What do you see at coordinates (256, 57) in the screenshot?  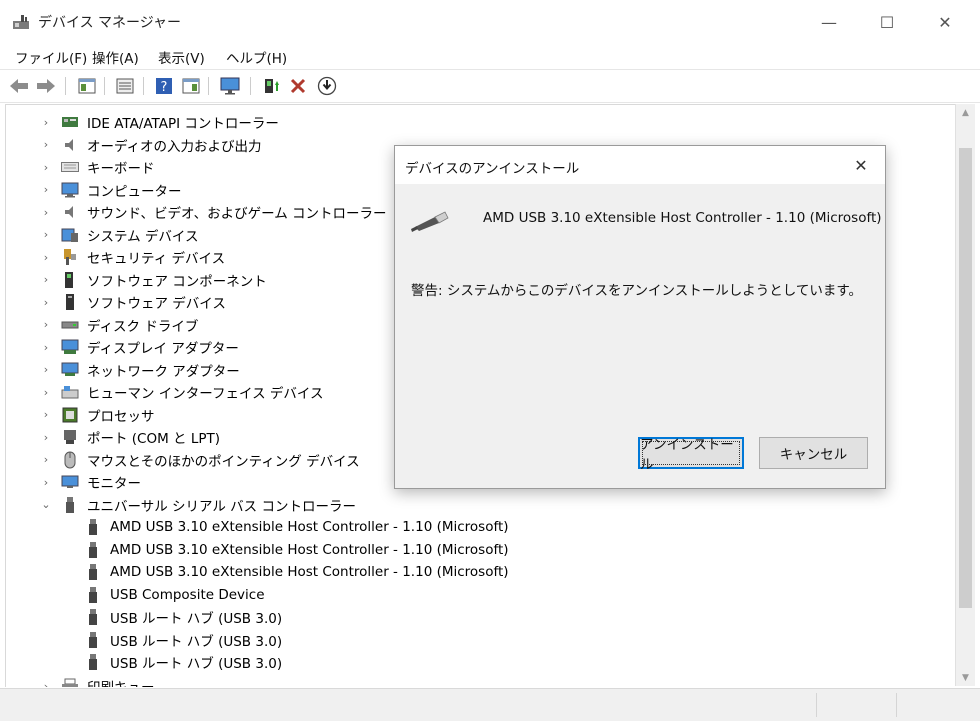 I see `menu-help: ヘルプ(H)` at bounding box center [256, 57].